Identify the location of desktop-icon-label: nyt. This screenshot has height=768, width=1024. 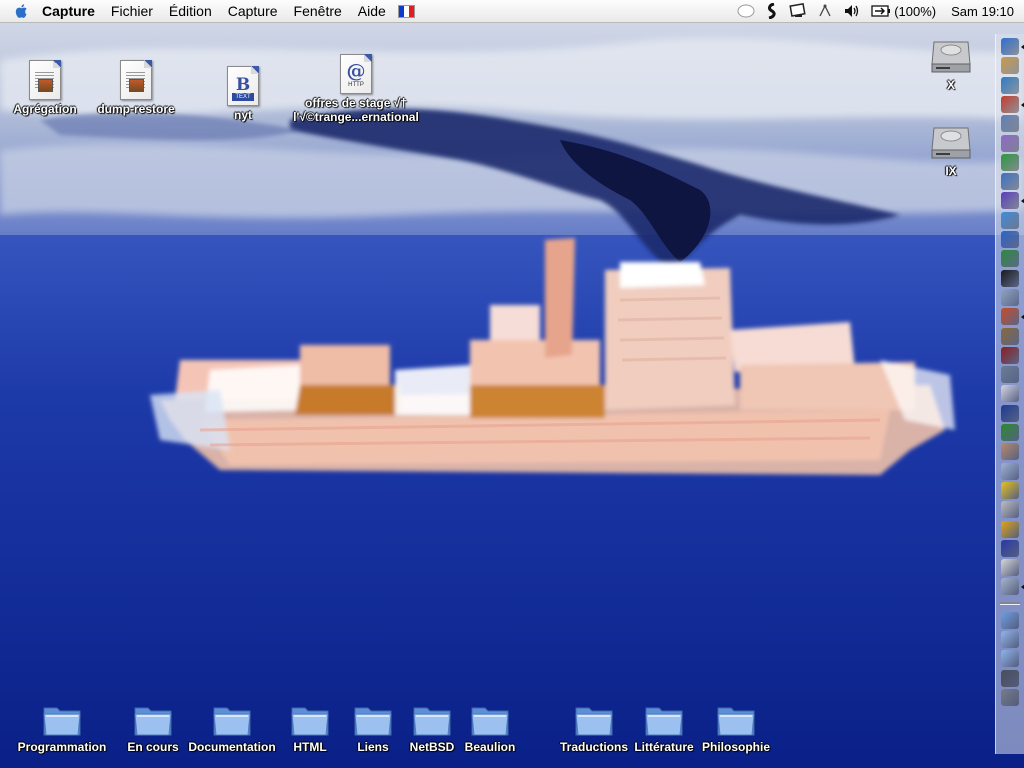
(243, 115).